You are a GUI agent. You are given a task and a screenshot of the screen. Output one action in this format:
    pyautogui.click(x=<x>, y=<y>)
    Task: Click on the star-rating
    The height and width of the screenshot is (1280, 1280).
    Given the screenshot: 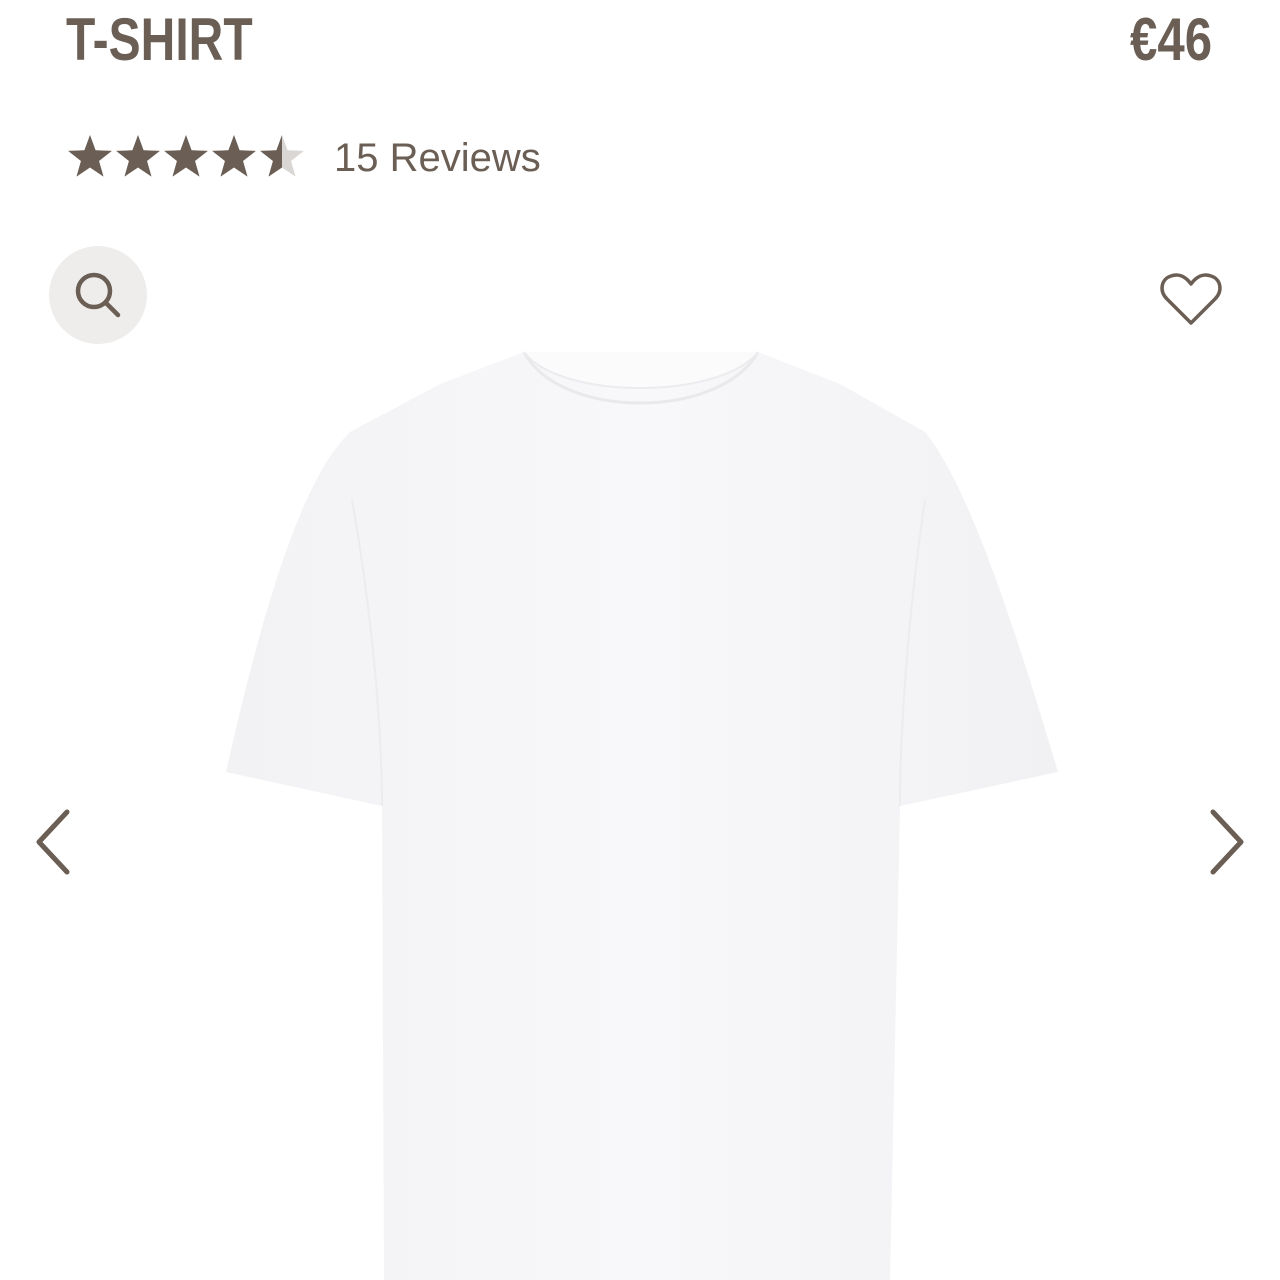 What is the action you would take?
    pyautogui.click(x=186, y=156)
    